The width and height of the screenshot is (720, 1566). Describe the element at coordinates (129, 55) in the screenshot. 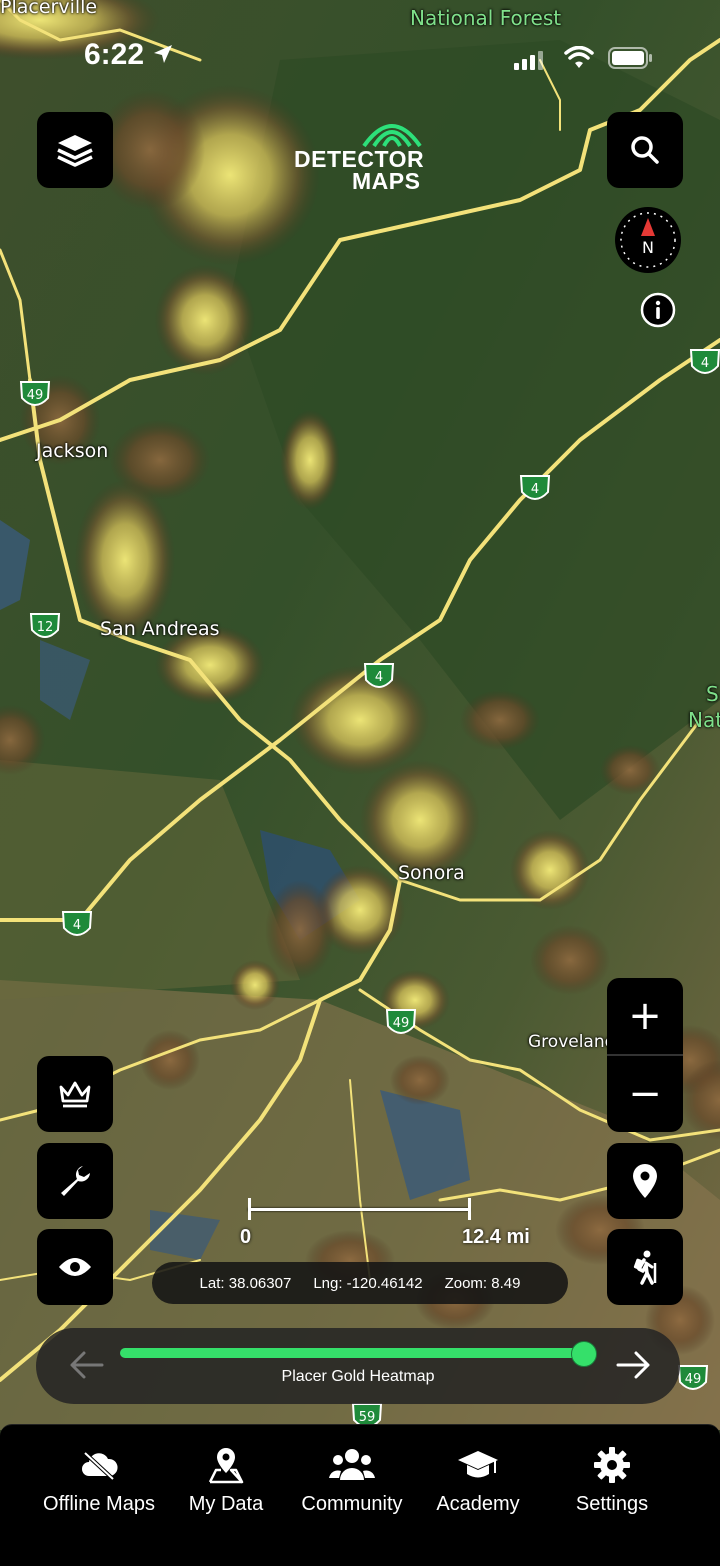

I see `status-time: 6:22` at that location.